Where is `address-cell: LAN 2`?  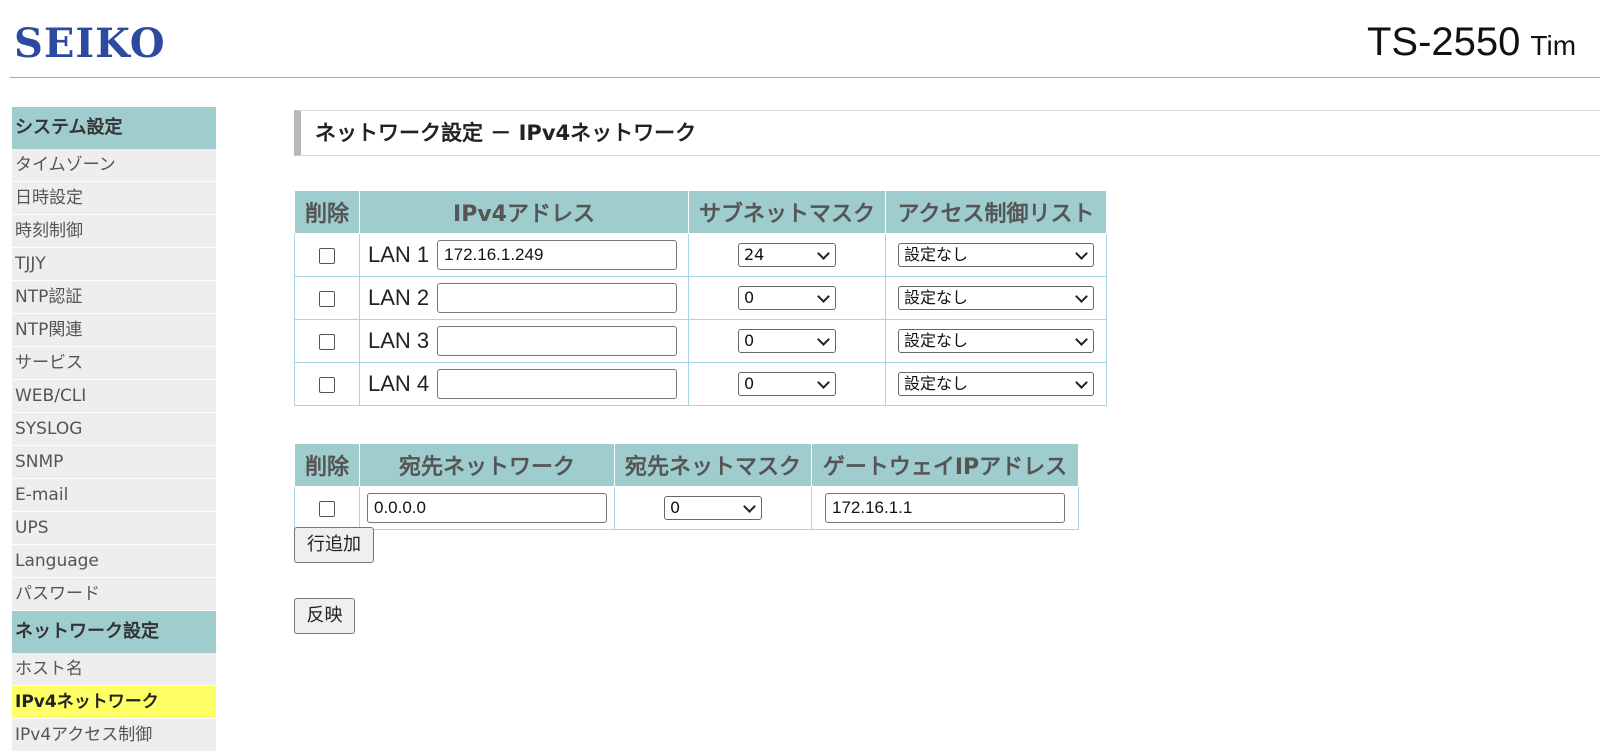 address-cell: LAN 2 is located at coordinates (524, 298).